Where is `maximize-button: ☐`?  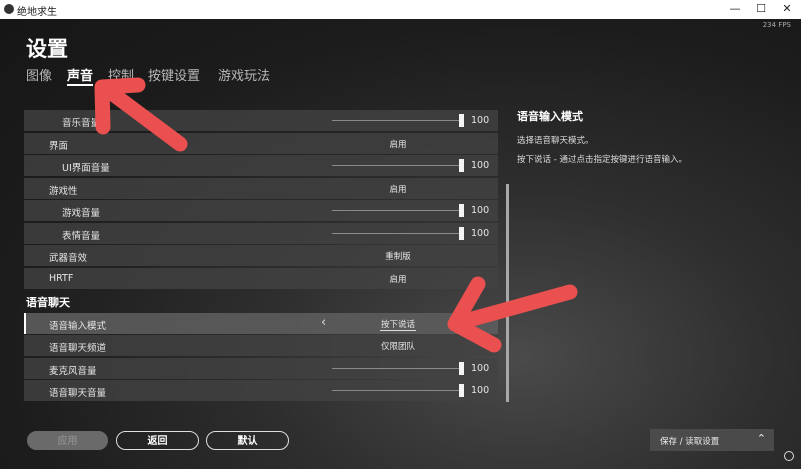
maximize-button: ☐ is located at coordinates (761, 9).